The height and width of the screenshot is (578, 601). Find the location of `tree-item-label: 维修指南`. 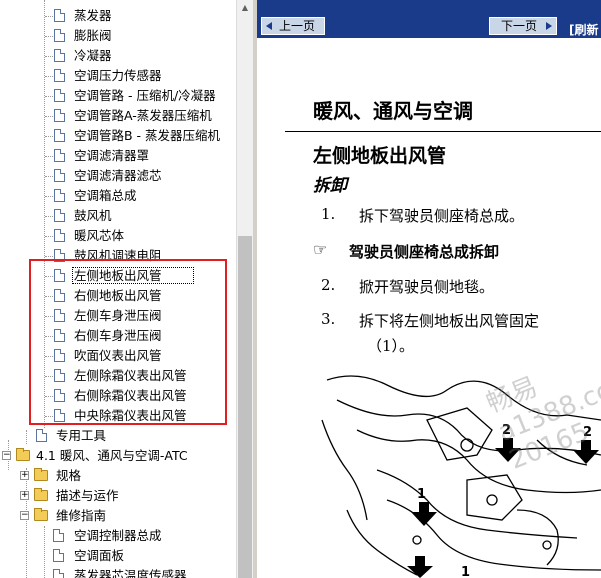

tree-item-label: 维修指南 is located at coordinates (81, 515).